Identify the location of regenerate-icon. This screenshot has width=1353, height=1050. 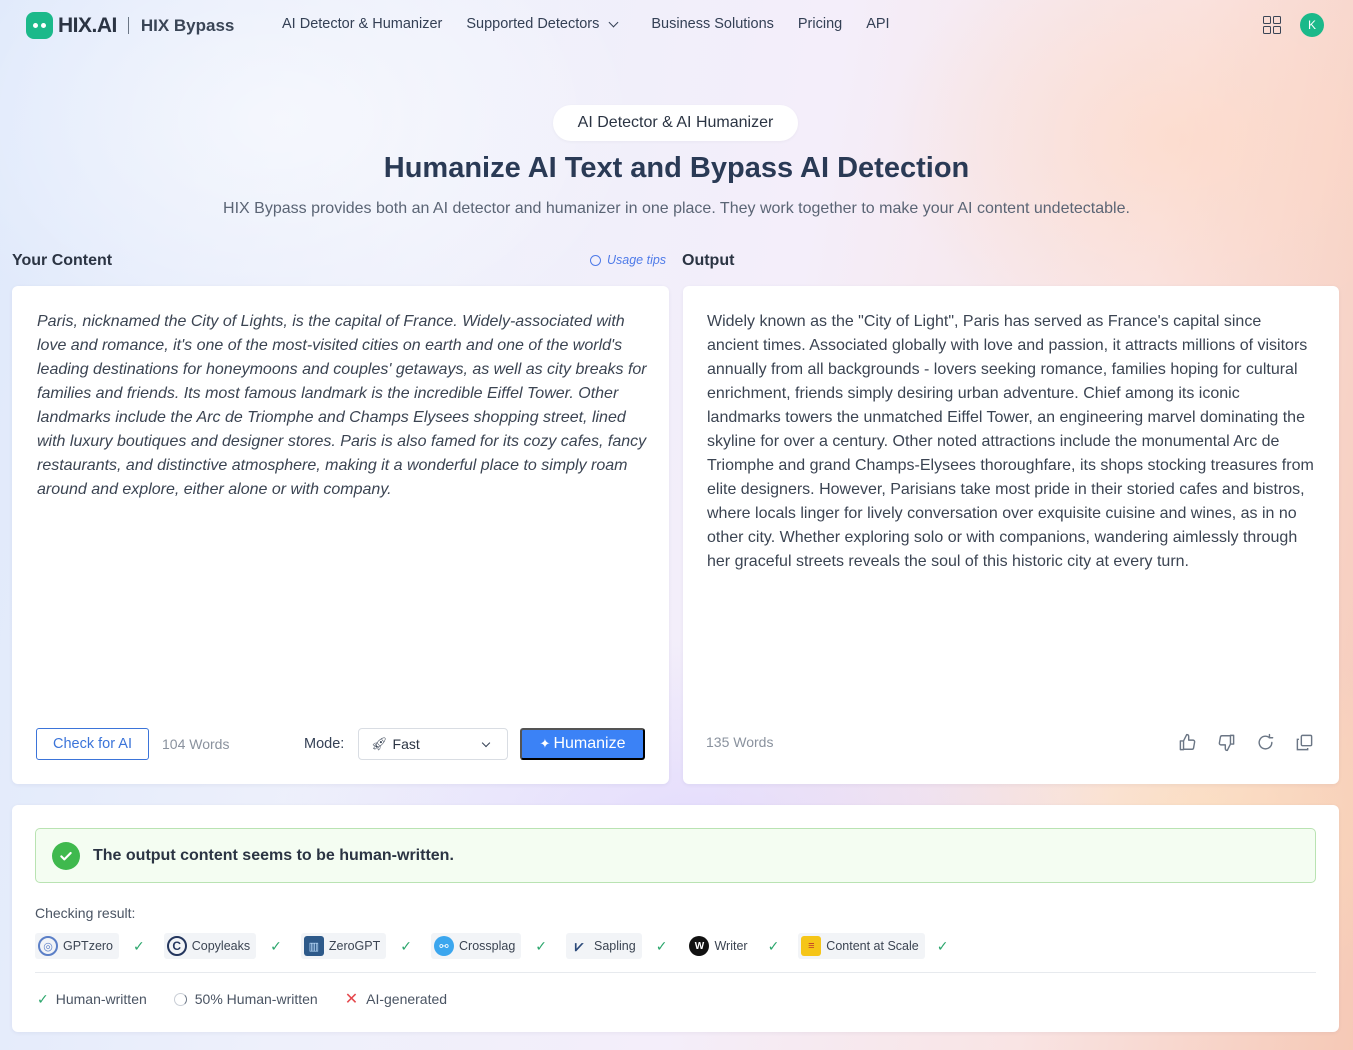
(1265, 742).